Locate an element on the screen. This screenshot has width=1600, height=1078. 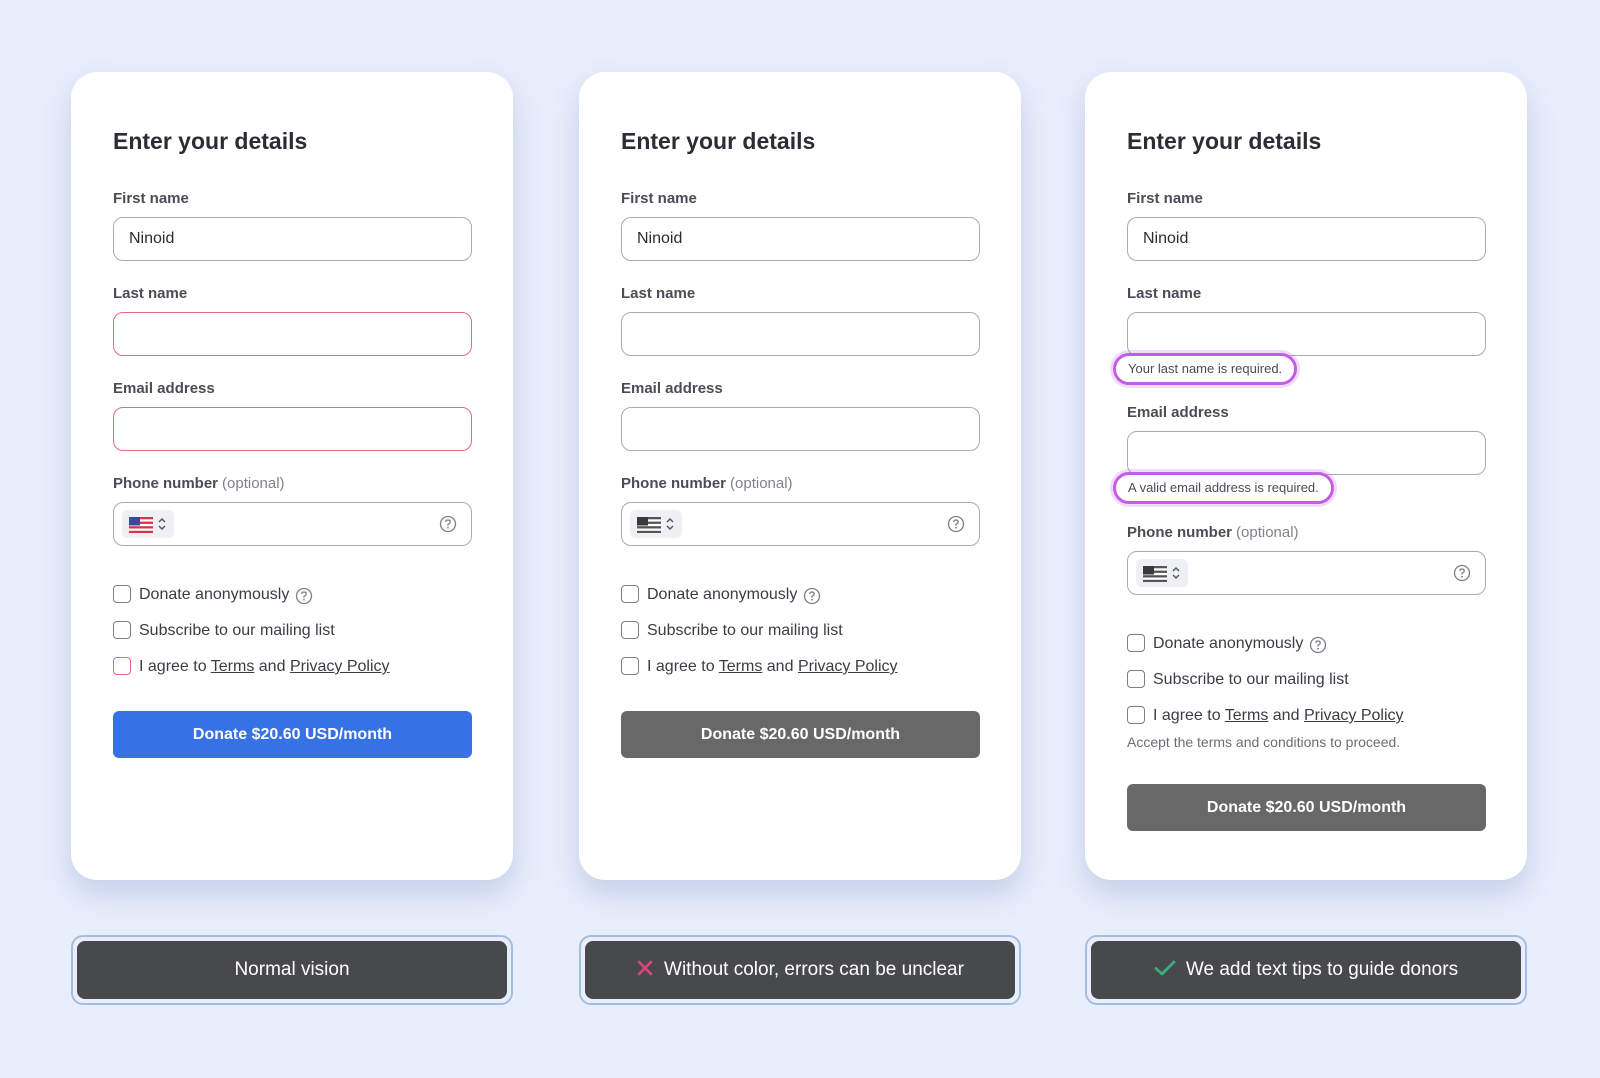
caption-label: We add text tips to guide donors is located at coordinates (1306, 970).